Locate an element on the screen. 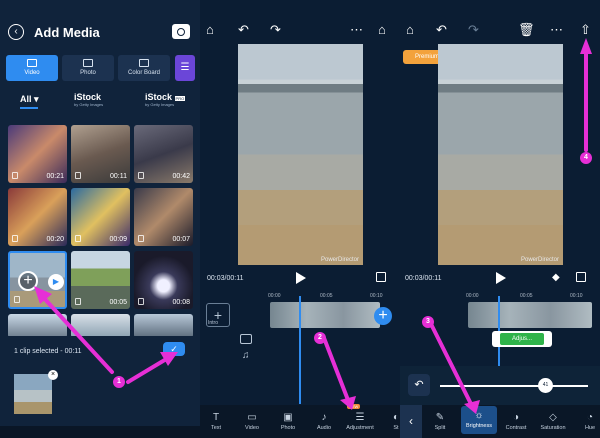 This screenshot has width=600, height=438. playback-time: 00:03/00:11 is located at coordinates (423, 278).